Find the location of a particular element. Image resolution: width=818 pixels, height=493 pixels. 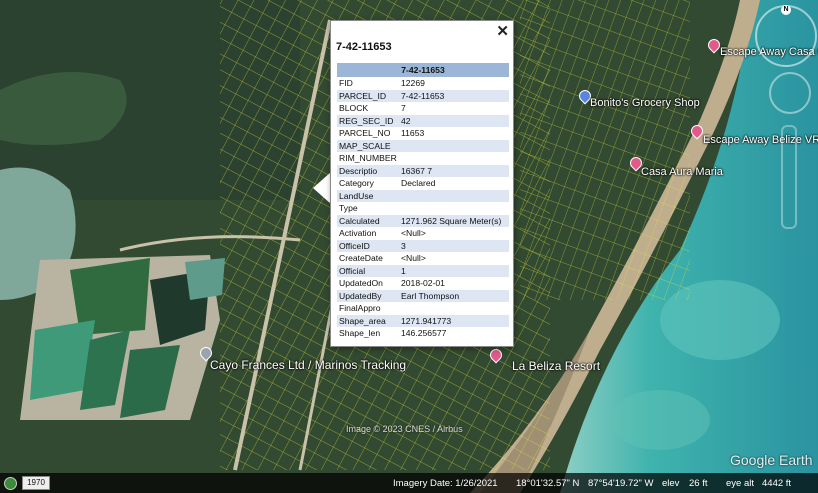

place-label-escape-away-belize: Escape Away Belize VRBO 6 is located at coordinates (760, 140).